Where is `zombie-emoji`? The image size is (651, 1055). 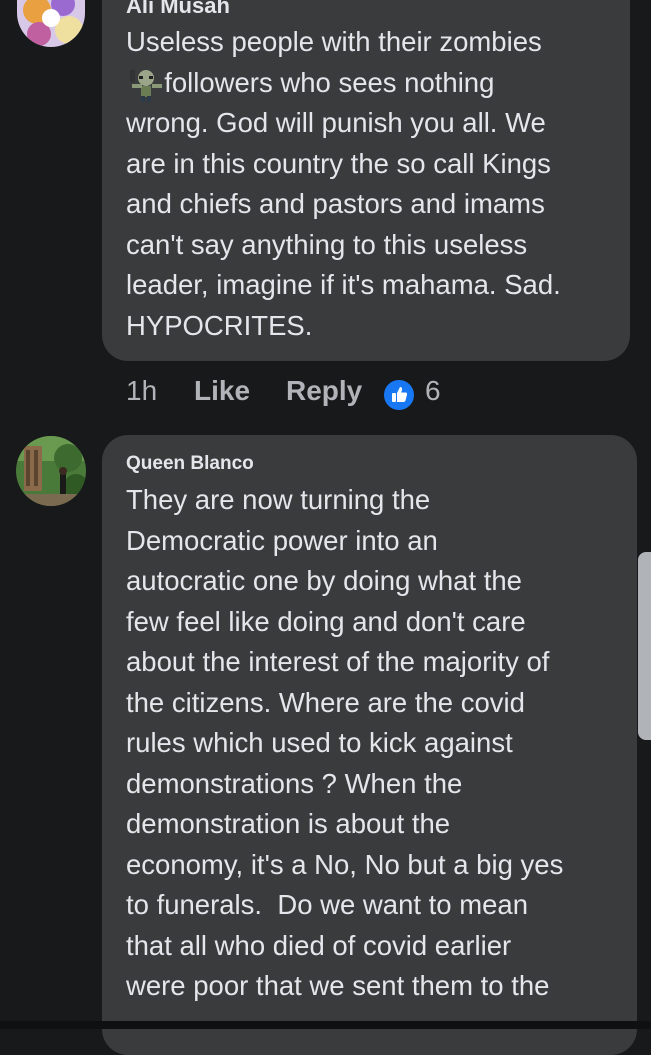
zombie-emoji is located at coordinates (146, 84).